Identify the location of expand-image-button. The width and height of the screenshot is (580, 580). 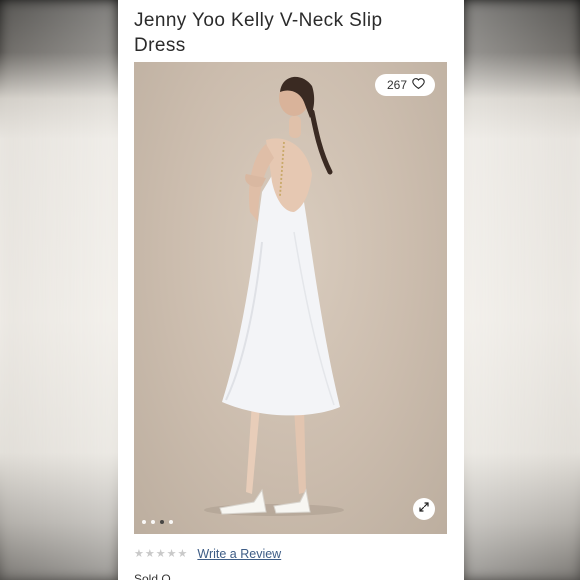
(424, 509).